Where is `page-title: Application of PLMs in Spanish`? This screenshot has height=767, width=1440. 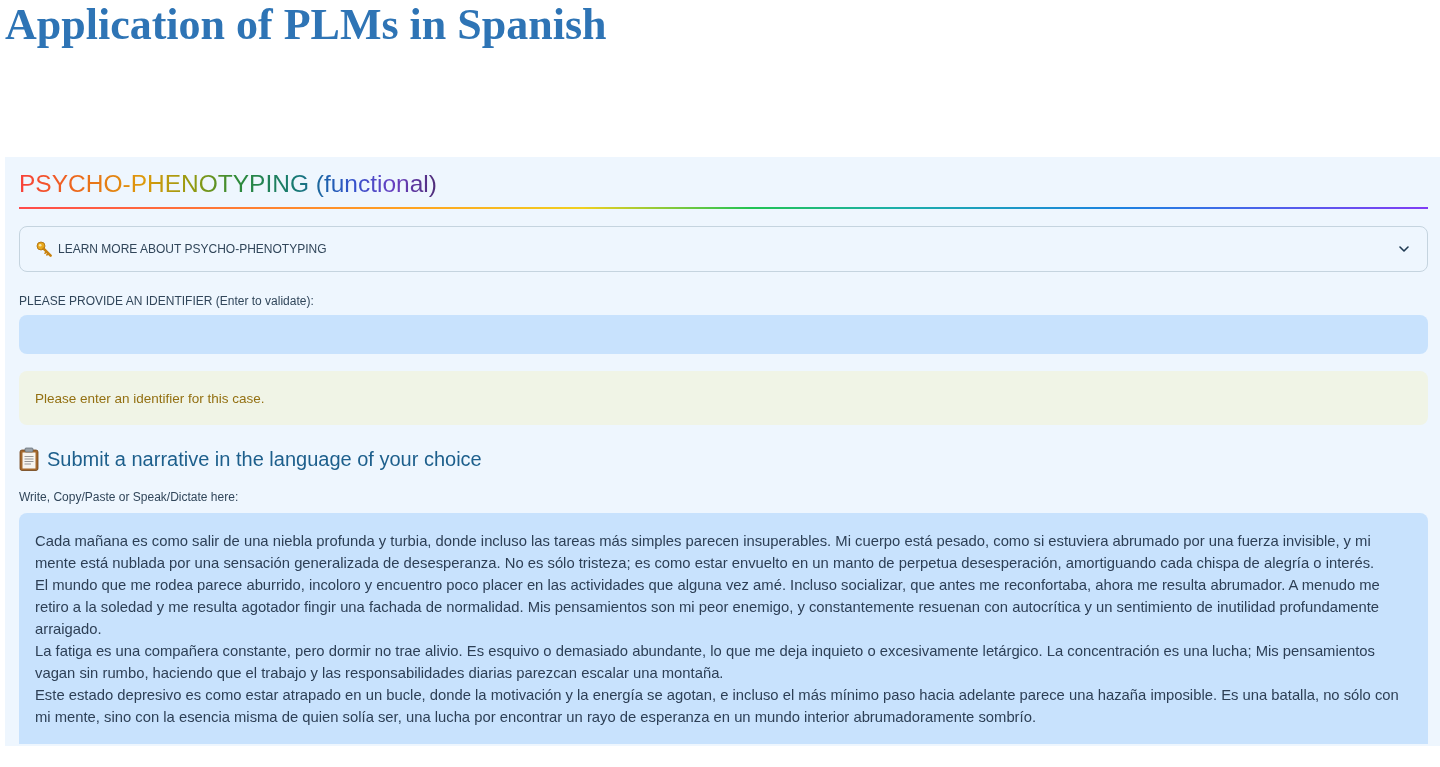
page-title: Application of PLMs in Spanish is located at coordinates (305, 25).